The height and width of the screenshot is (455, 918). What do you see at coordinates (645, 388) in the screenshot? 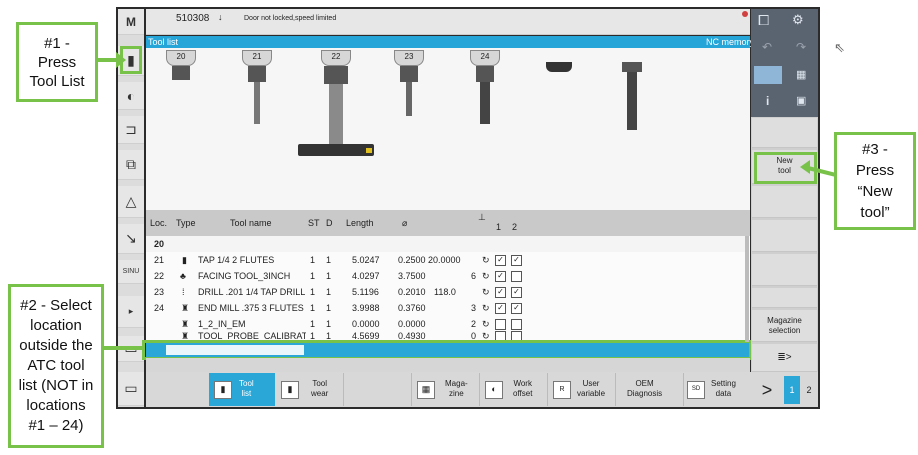
I see `oem-diagnosis-label: OEM Diagnosis` at bounding box center [645, 388].